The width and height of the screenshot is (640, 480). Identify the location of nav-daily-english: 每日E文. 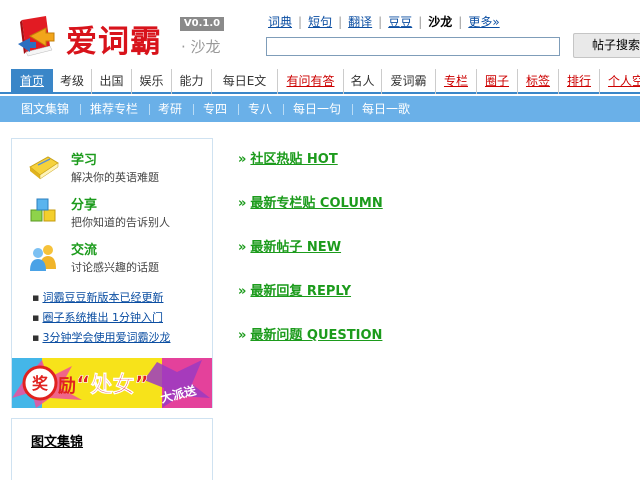
(245, 81).